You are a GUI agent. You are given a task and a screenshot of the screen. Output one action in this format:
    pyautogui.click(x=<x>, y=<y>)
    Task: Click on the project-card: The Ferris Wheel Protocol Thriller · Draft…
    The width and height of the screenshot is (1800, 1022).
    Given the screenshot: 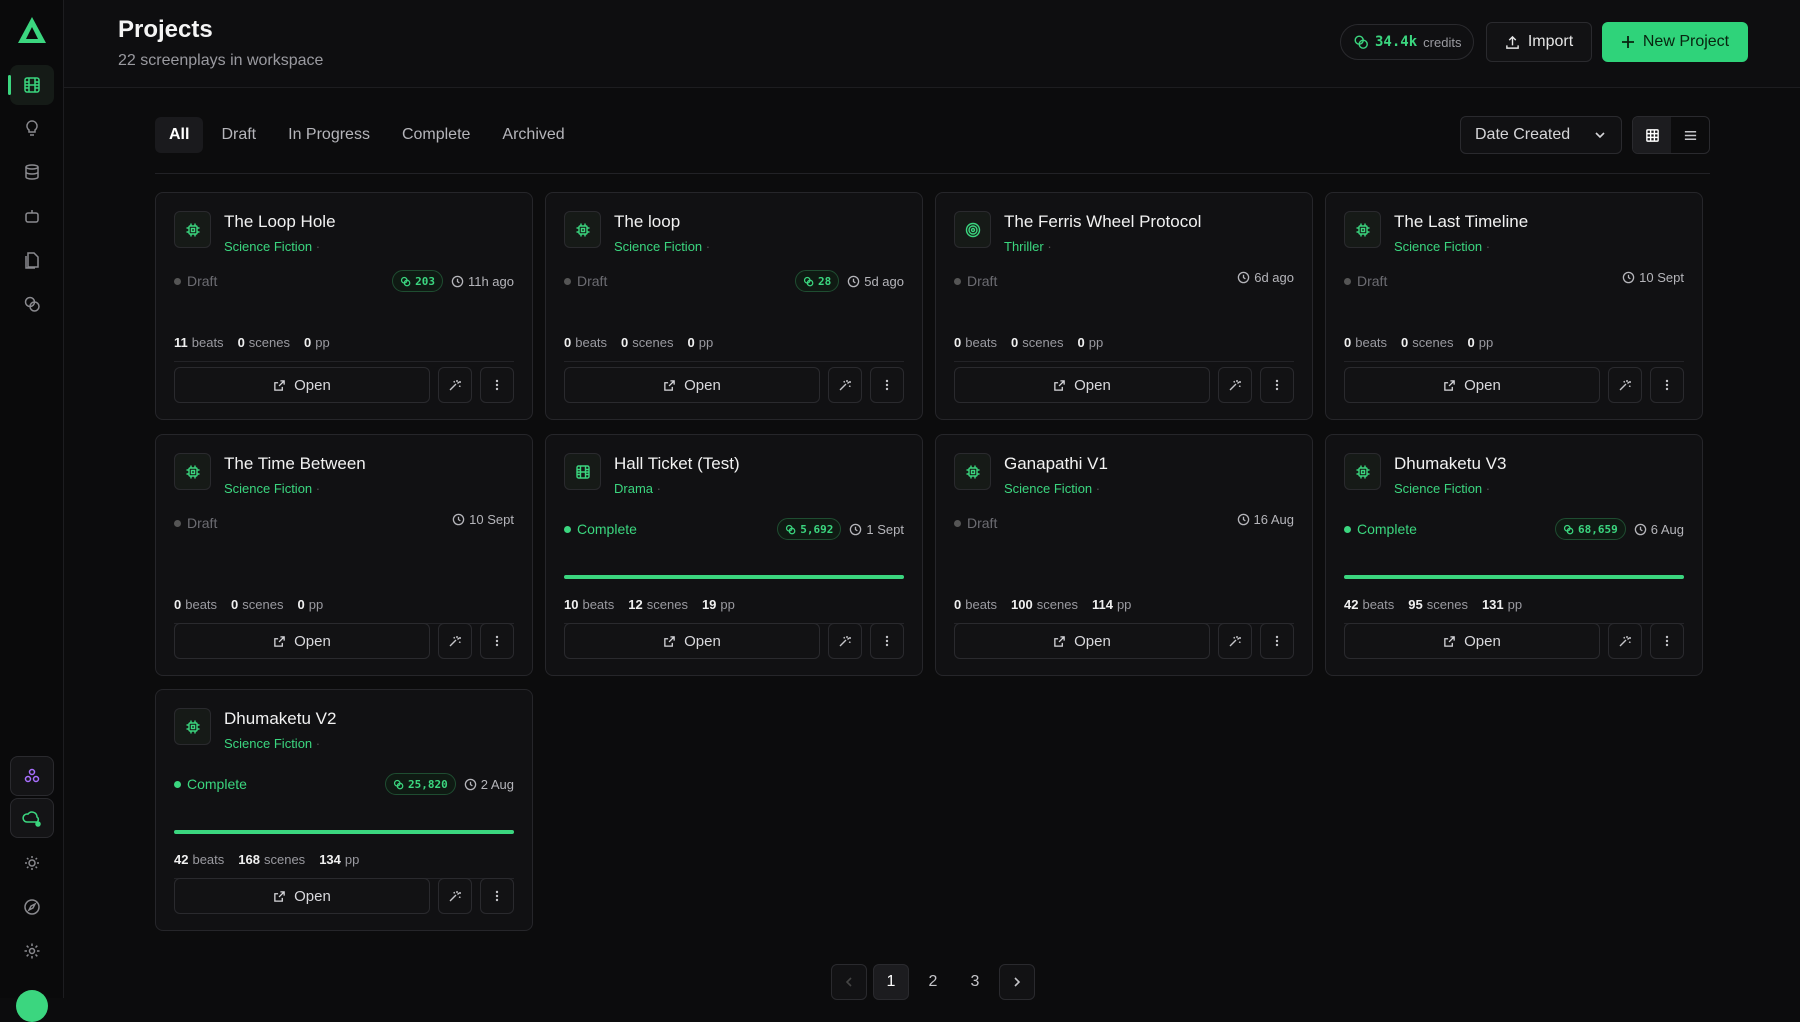 What is the action you would take?
    pyautogui.click(x=1124, y=306)
    